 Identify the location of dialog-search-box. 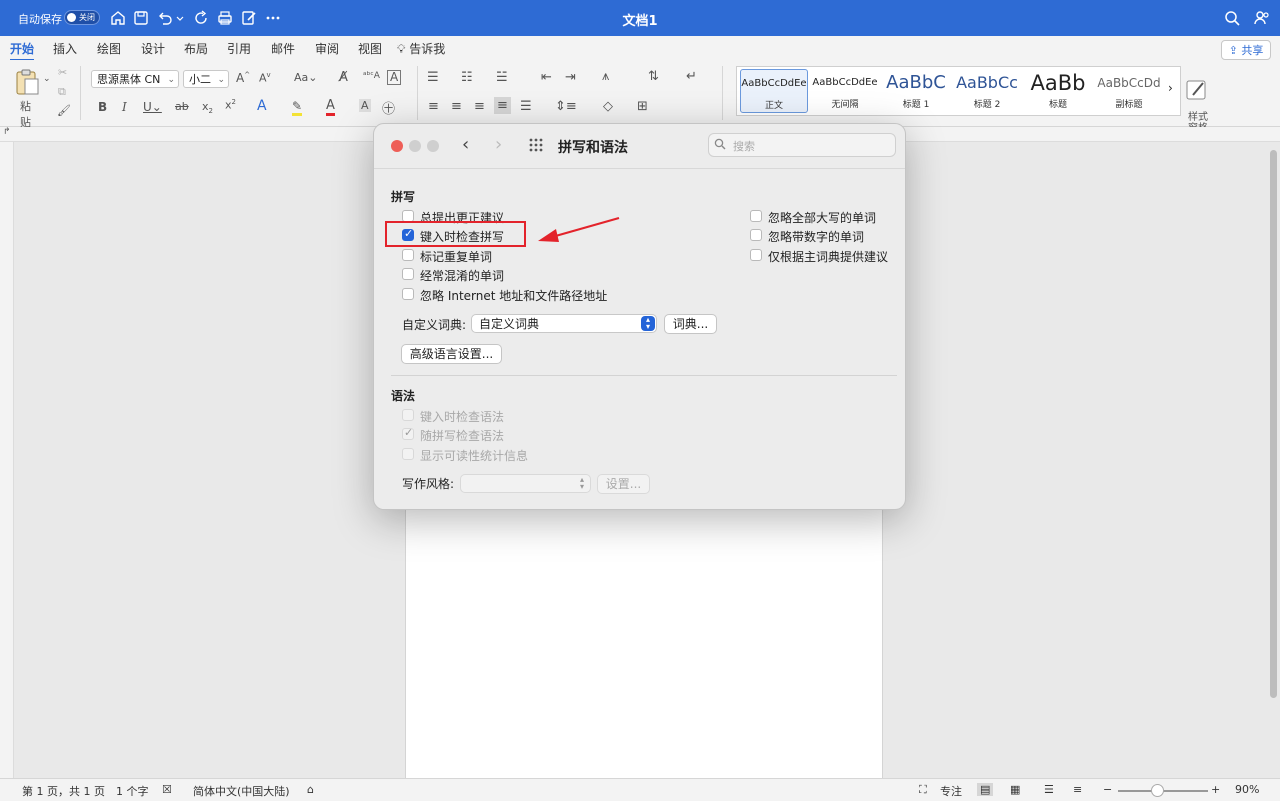
(802, 145).